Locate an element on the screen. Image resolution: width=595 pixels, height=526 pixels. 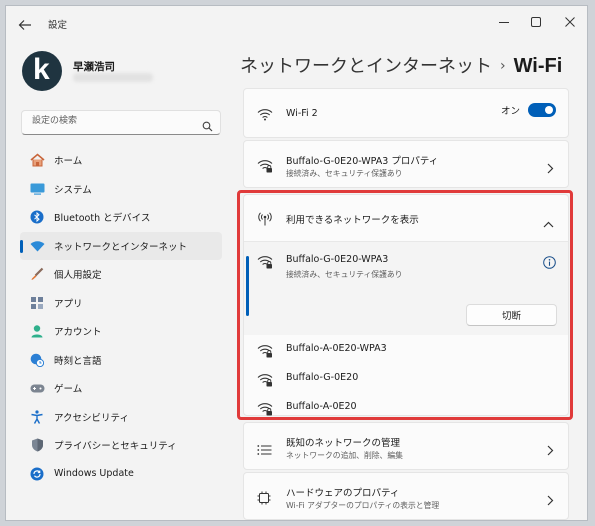
sidebar-item-label: ネットワークとインターネット is located at coordinates (121, 247).